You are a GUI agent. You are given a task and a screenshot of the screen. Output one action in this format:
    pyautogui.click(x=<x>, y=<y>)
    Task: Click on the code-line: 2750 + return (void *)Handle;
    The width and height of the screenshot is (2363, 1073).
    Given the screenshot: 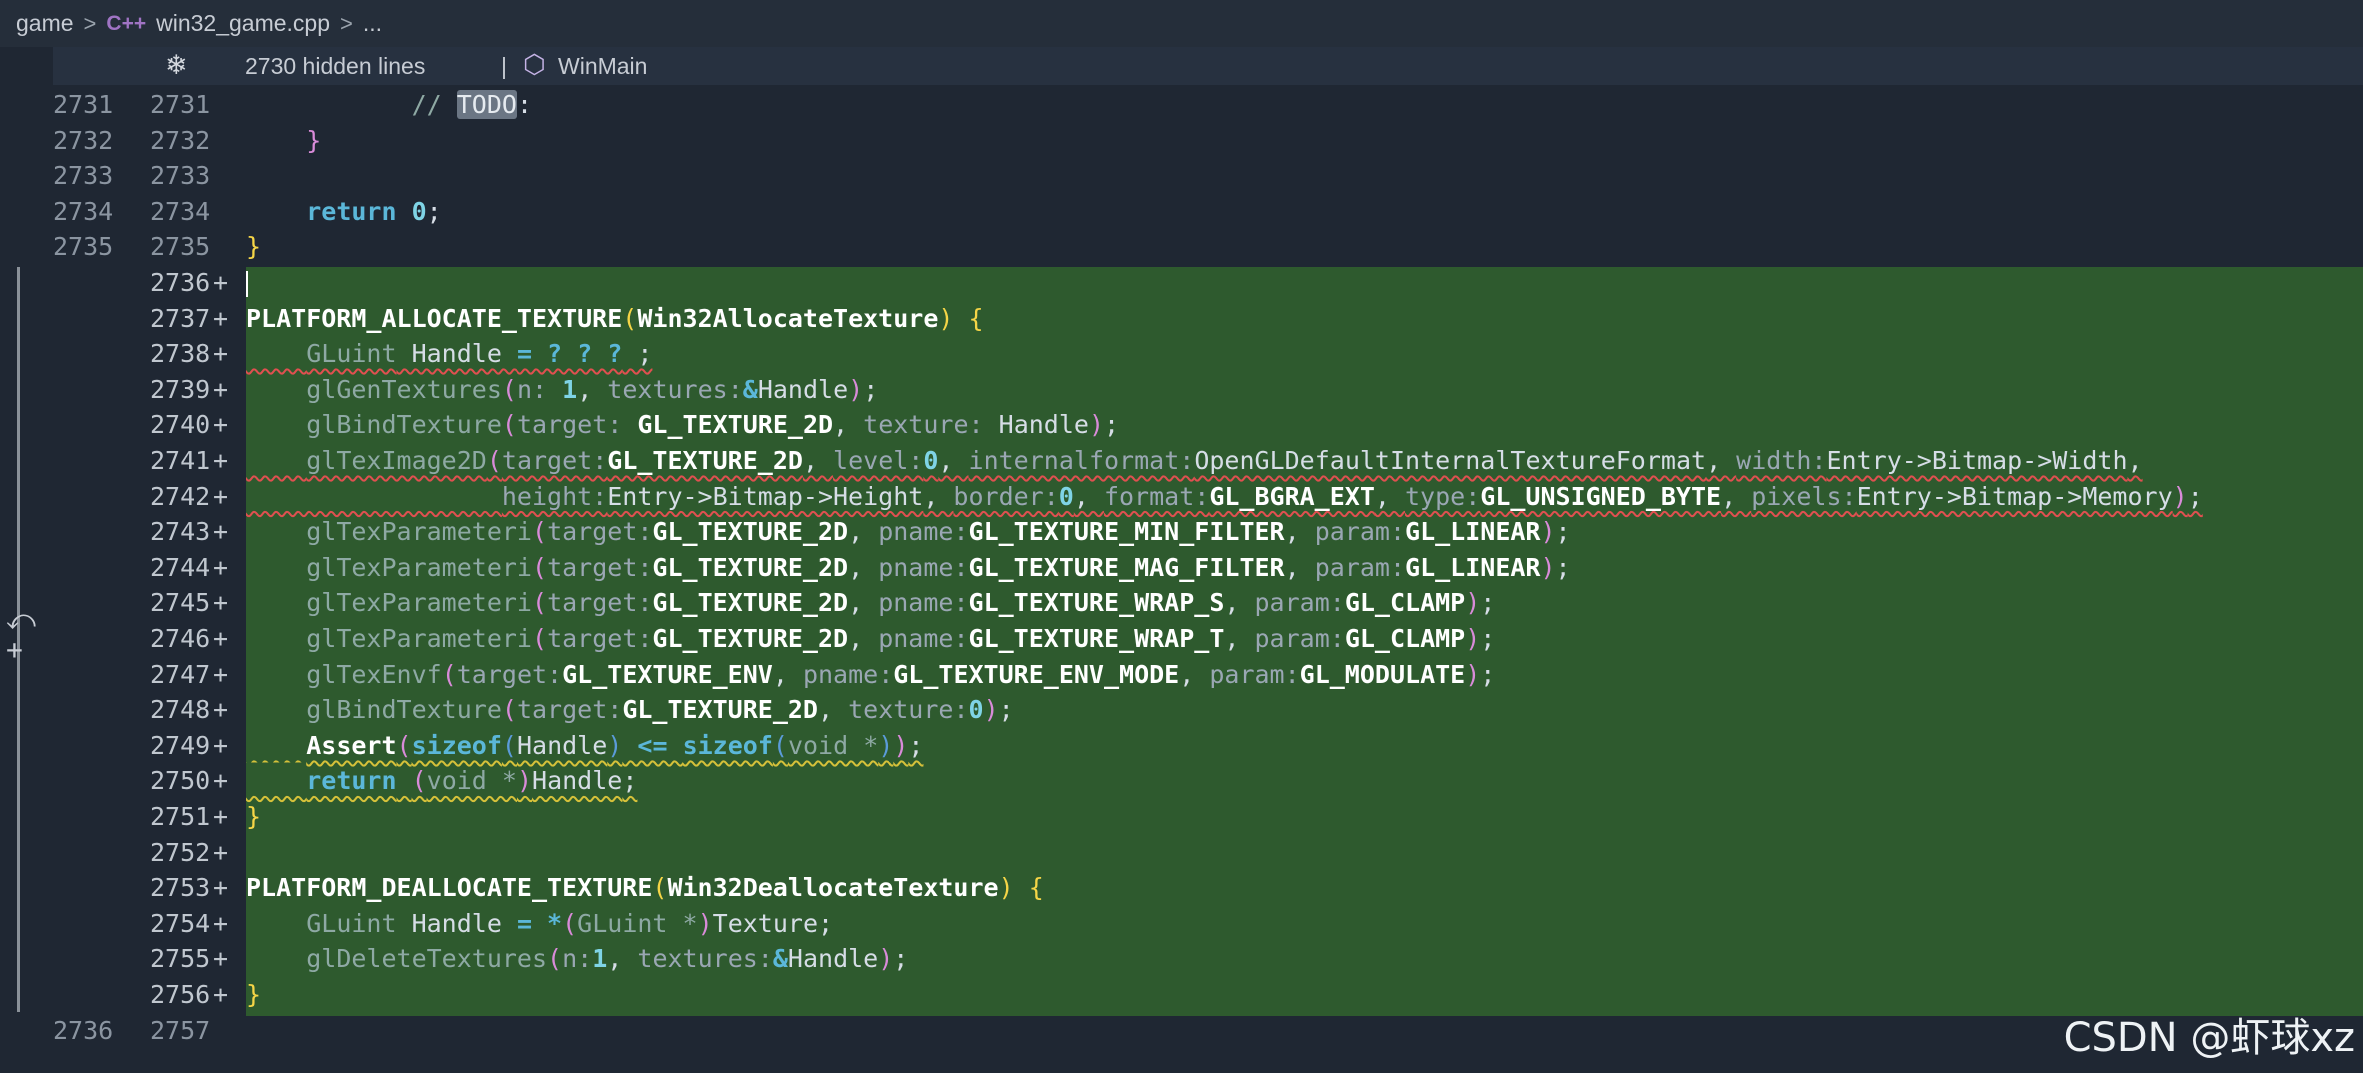 What is the action you would take?
    pyautogui.click(x=1181, y=781)
    